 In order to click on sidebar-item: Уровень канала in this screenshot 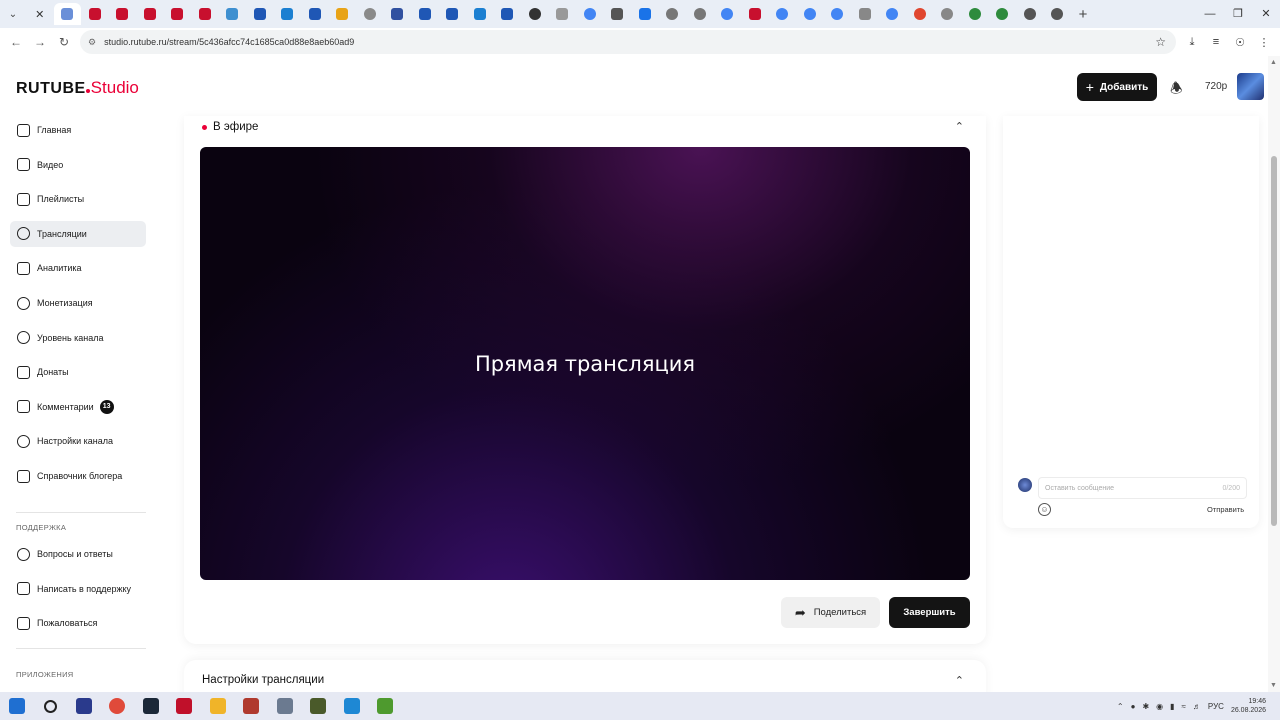, I will do `click(78, 338)`.